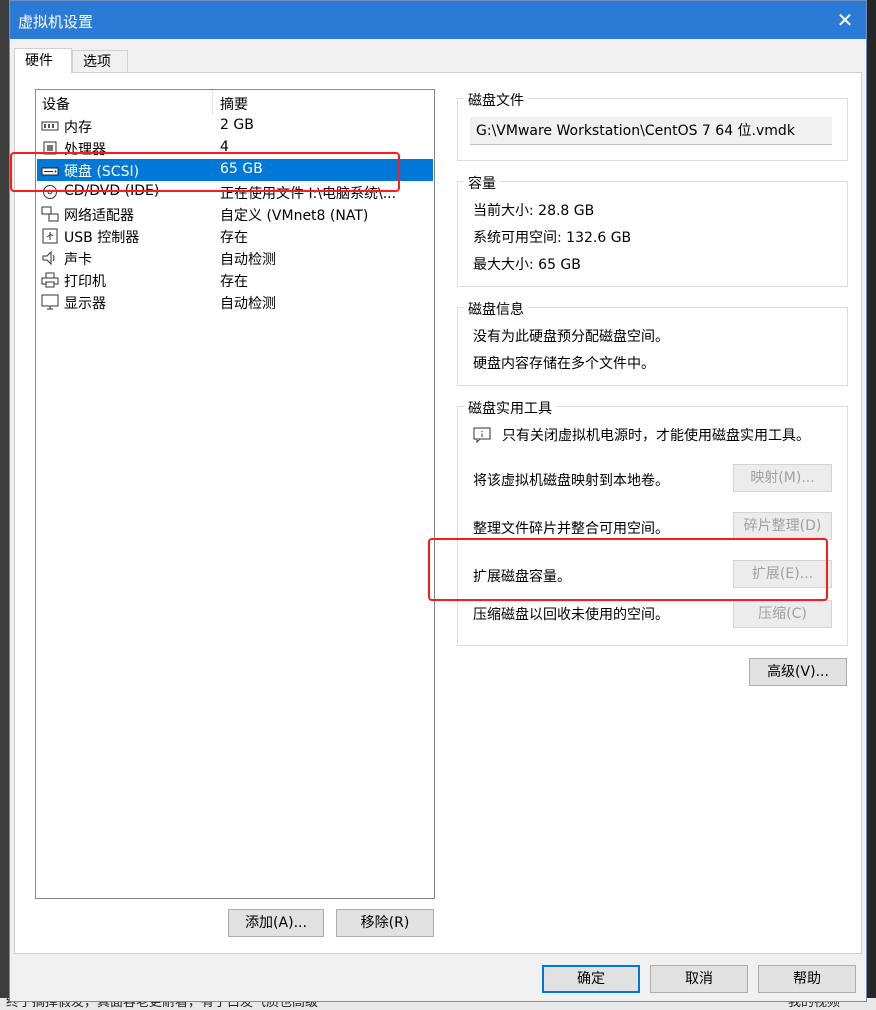  I want to click on device-name: 显示器, so click(85, 304).